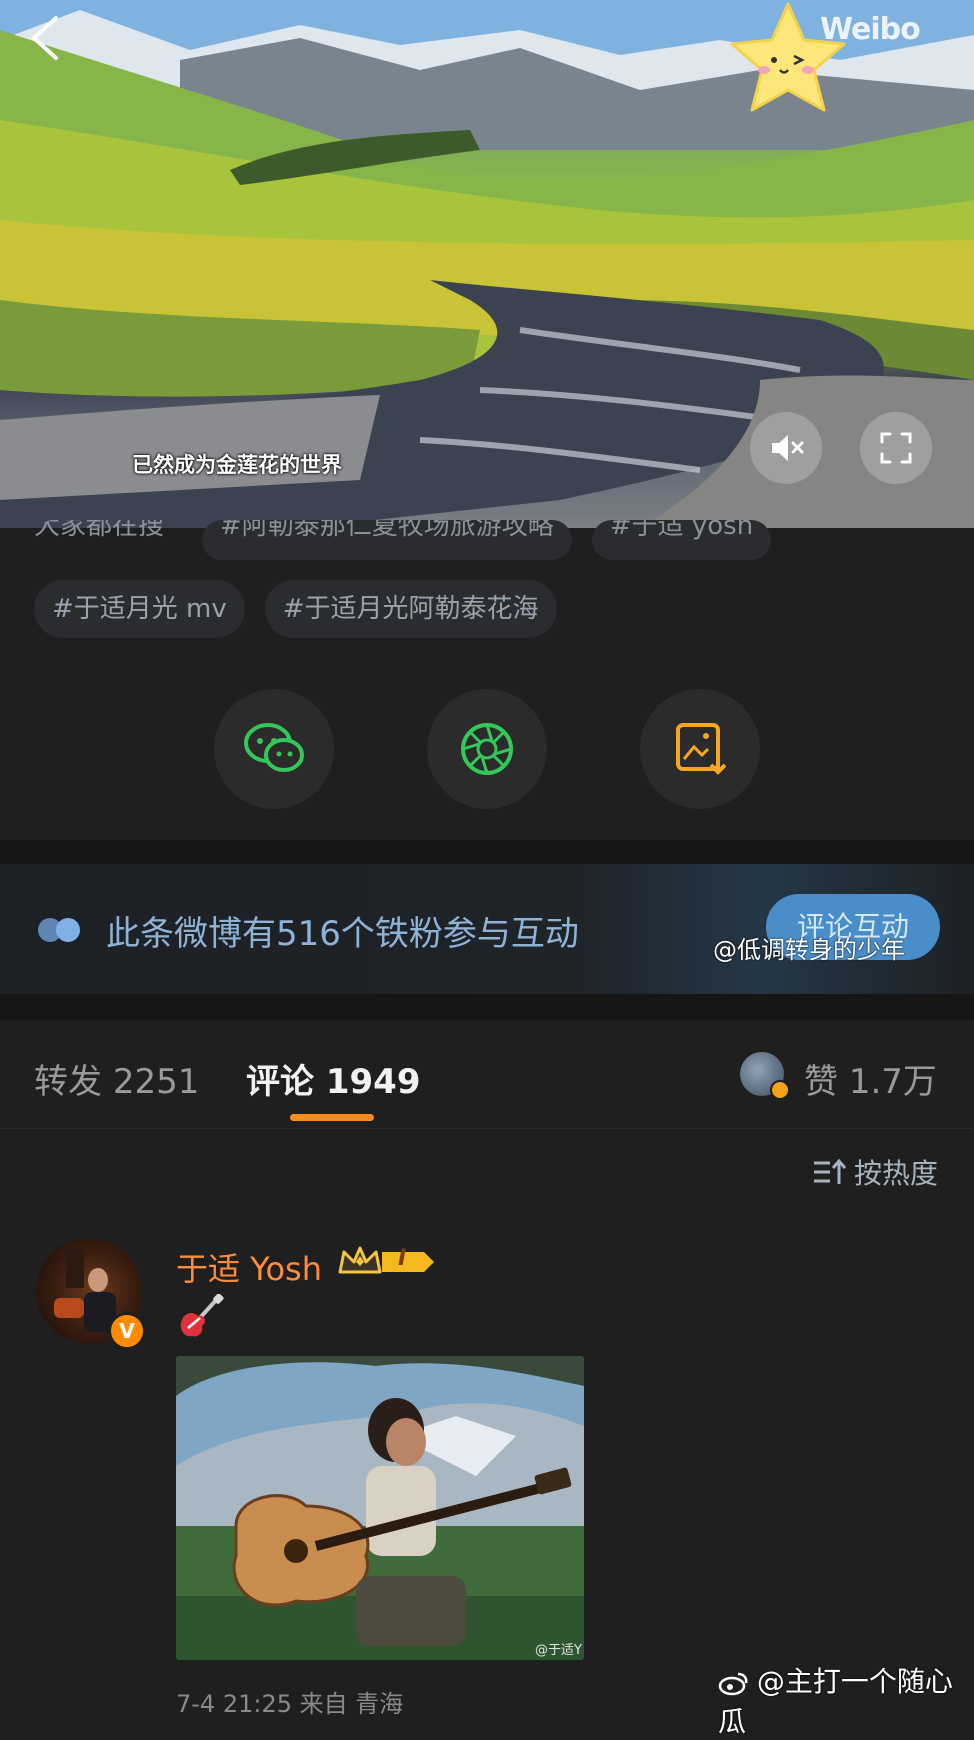  I want to click on save-image-button, so click(700, 749).